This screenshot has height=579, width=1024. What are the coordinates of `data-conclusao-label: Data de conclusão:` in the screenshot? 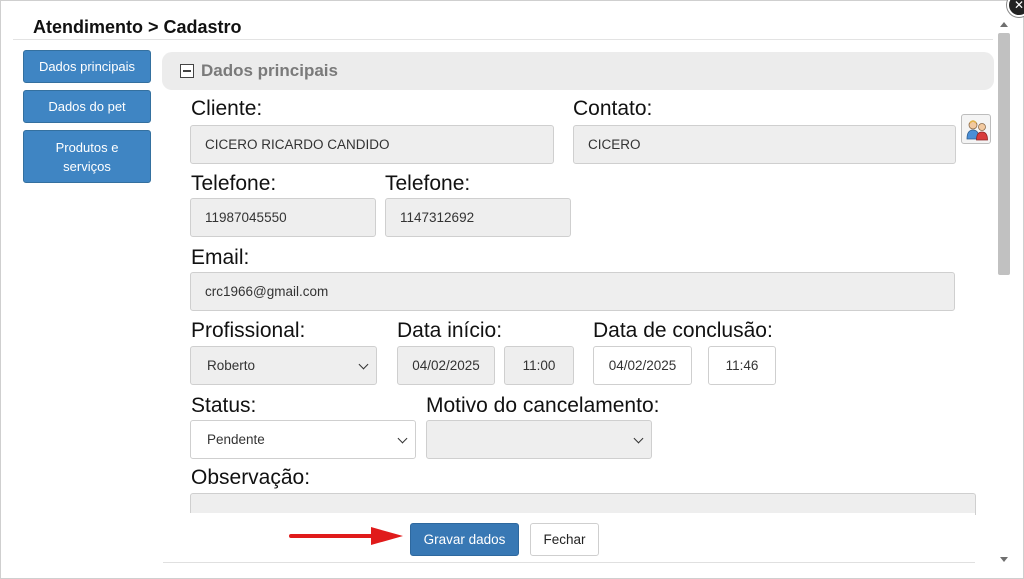 It's located at (683, 330).